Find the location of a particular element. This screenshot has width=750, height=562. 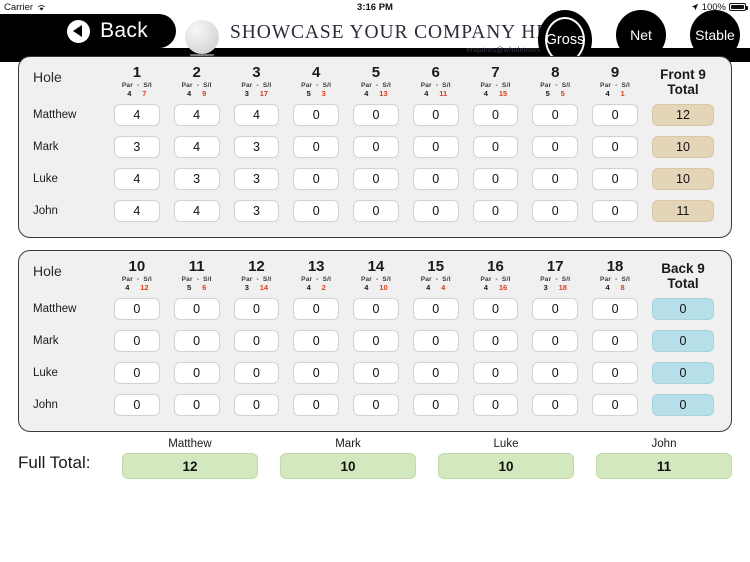

back-button: Back is located at coordinates (88, 31).